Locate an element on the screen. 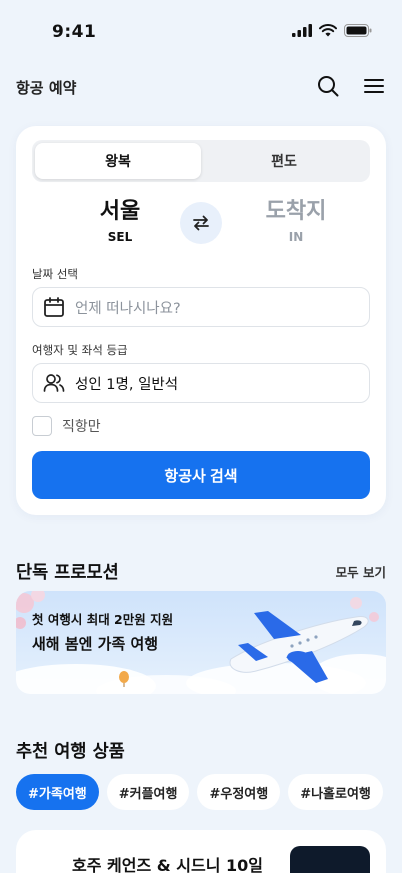  promo-subtitle: 첫 여행시 최대 2만원 지원 is located at coordinates (103, 619).